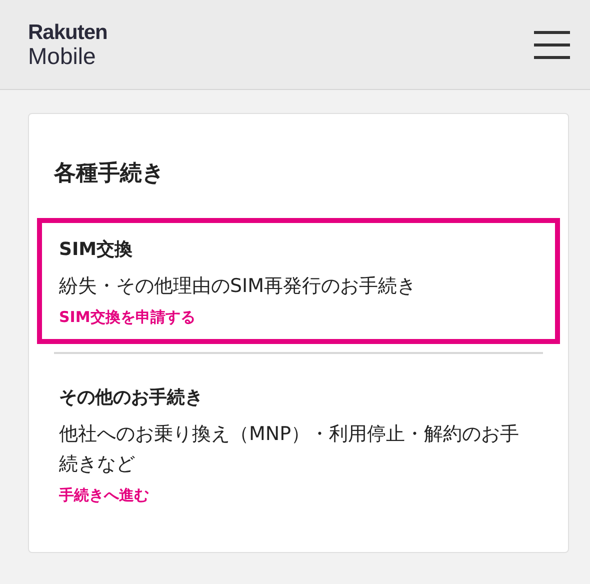  I want to click on section-description: 紛失・その他理由のSIM再発行のお手続き, so click(238, 286).